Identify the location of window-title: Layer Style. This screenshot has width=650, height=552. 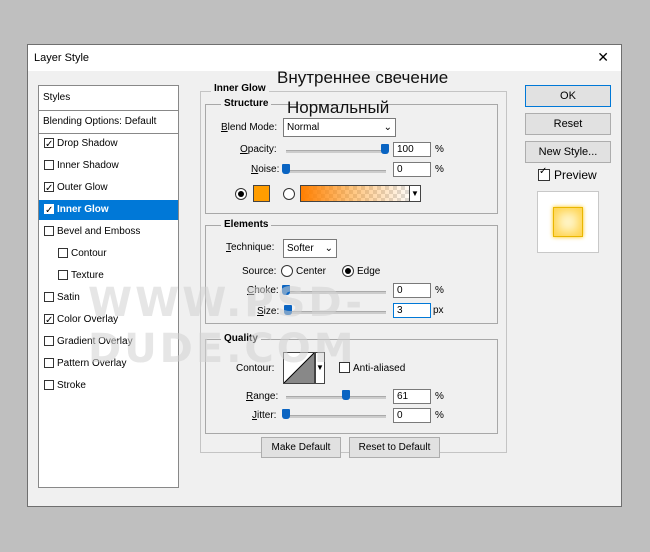
(62, 58).